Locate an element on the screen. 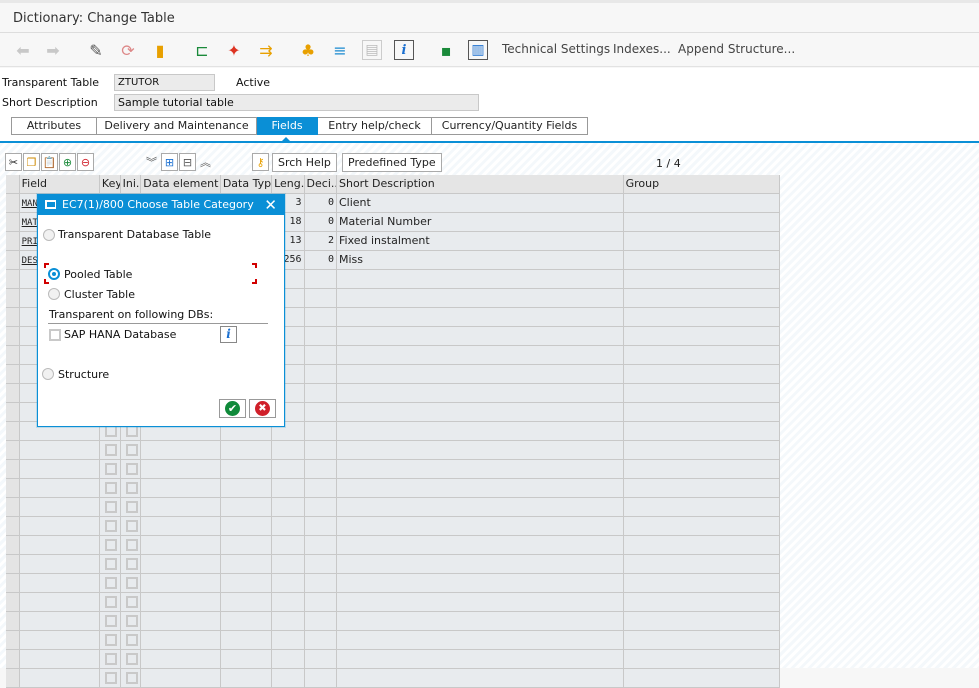 The image size is (979, 688). back-arrow-icon: ⬅ is located at coordinates (23, 50).